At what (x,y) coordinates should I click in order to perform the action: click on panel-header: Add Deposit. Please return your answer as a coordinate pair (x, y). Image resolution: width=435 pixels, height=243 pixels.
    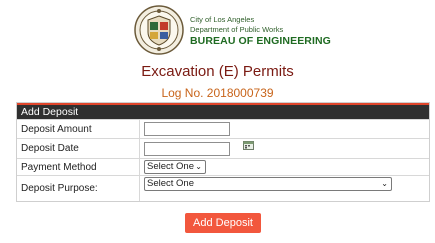
    Looking at the image, I should click on (223, 111).